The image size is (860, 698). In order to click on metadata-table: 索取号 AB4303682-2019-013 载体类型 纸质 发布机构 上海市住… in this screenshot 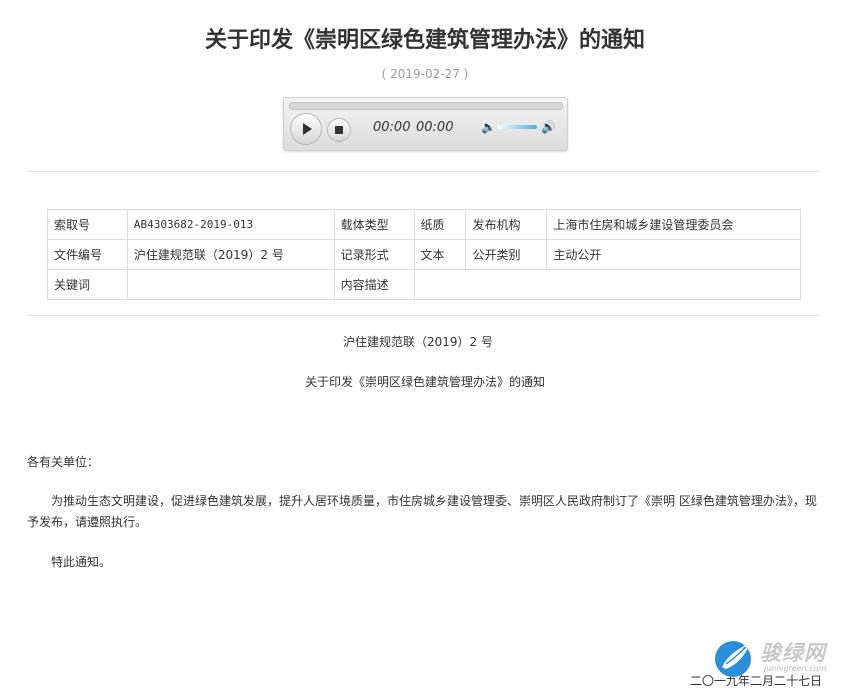, I will do `click(424, 254)`.